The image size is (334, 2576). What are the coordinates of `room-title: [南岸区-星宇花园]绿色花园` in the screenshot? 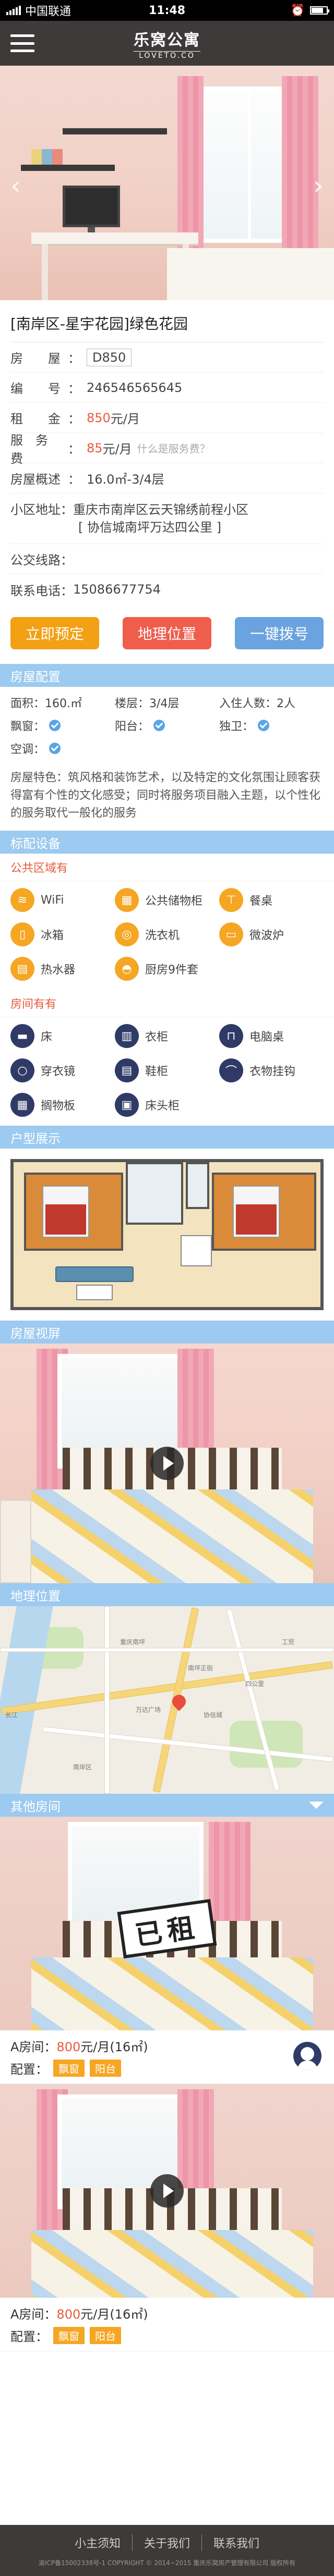 It's located at (167, 324).